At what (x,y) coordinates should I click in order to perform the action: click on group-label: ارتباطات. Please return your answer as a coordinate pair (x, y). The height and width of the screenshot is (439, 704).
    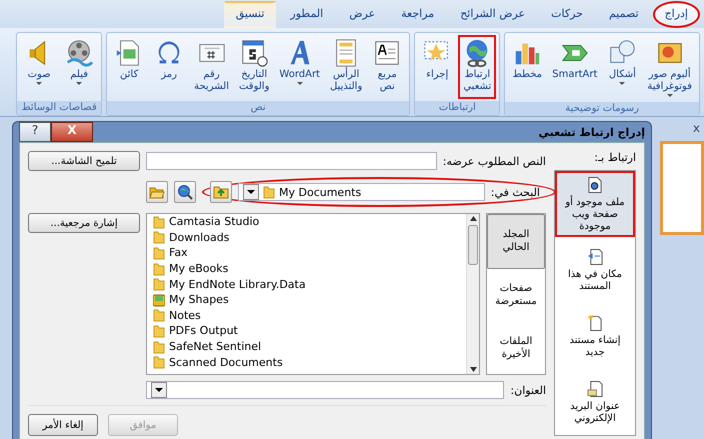
    Looking at the image, I should click on (457, 108).